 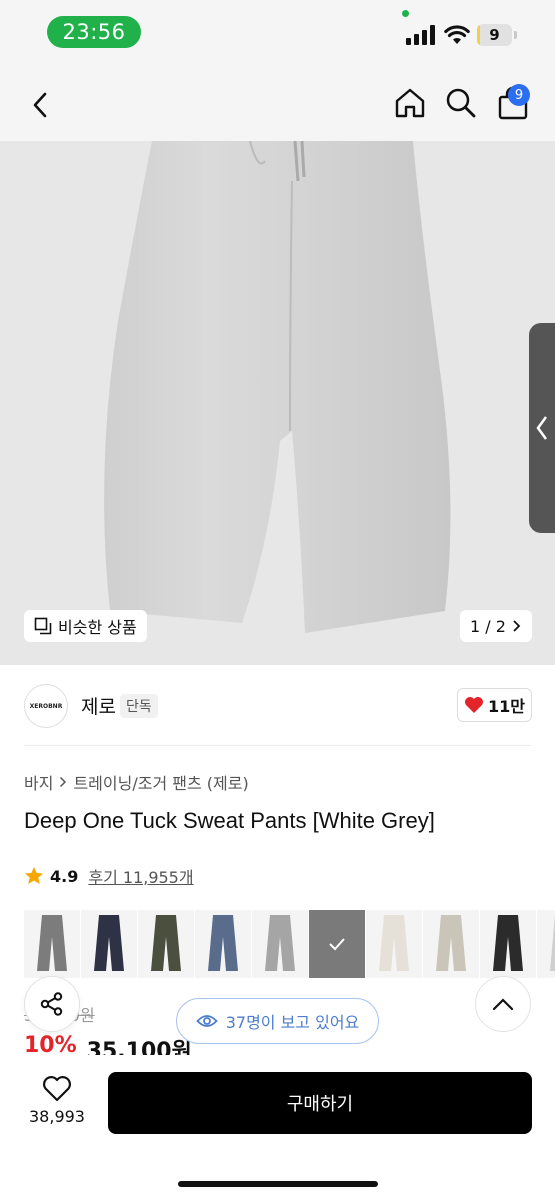 What do you see at coordinates (488, 626) in the screenshot?
I see `image-pager-label: 1 / 2` at bounding box center [488, 626].